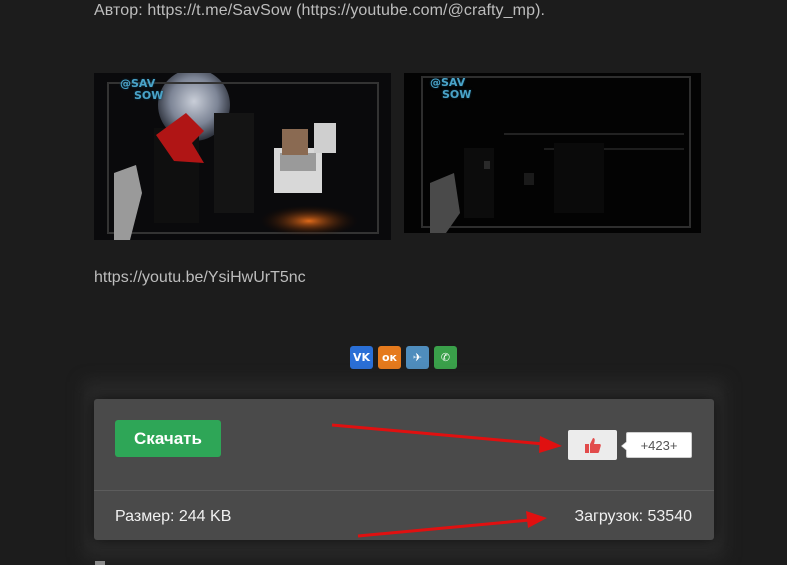 This screenshot has width=787, height=565. I want to click on telegram-icon: ✈, so click(417, 357).